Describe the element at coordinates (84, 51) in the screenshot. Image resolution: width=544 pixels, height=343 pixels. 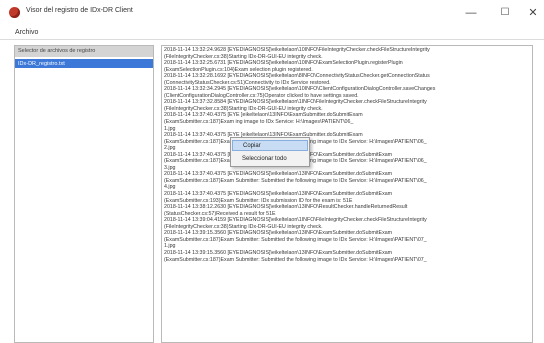
I see `log-file-selector-header: Selector de archivos de registro` at that location.